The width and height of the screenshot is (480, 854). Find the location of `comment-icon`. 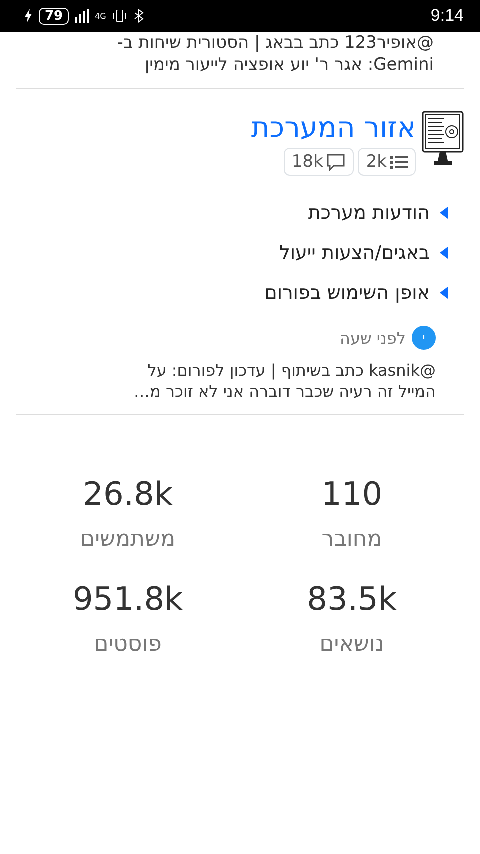

comment-icon is located at coordinates (336, 162).